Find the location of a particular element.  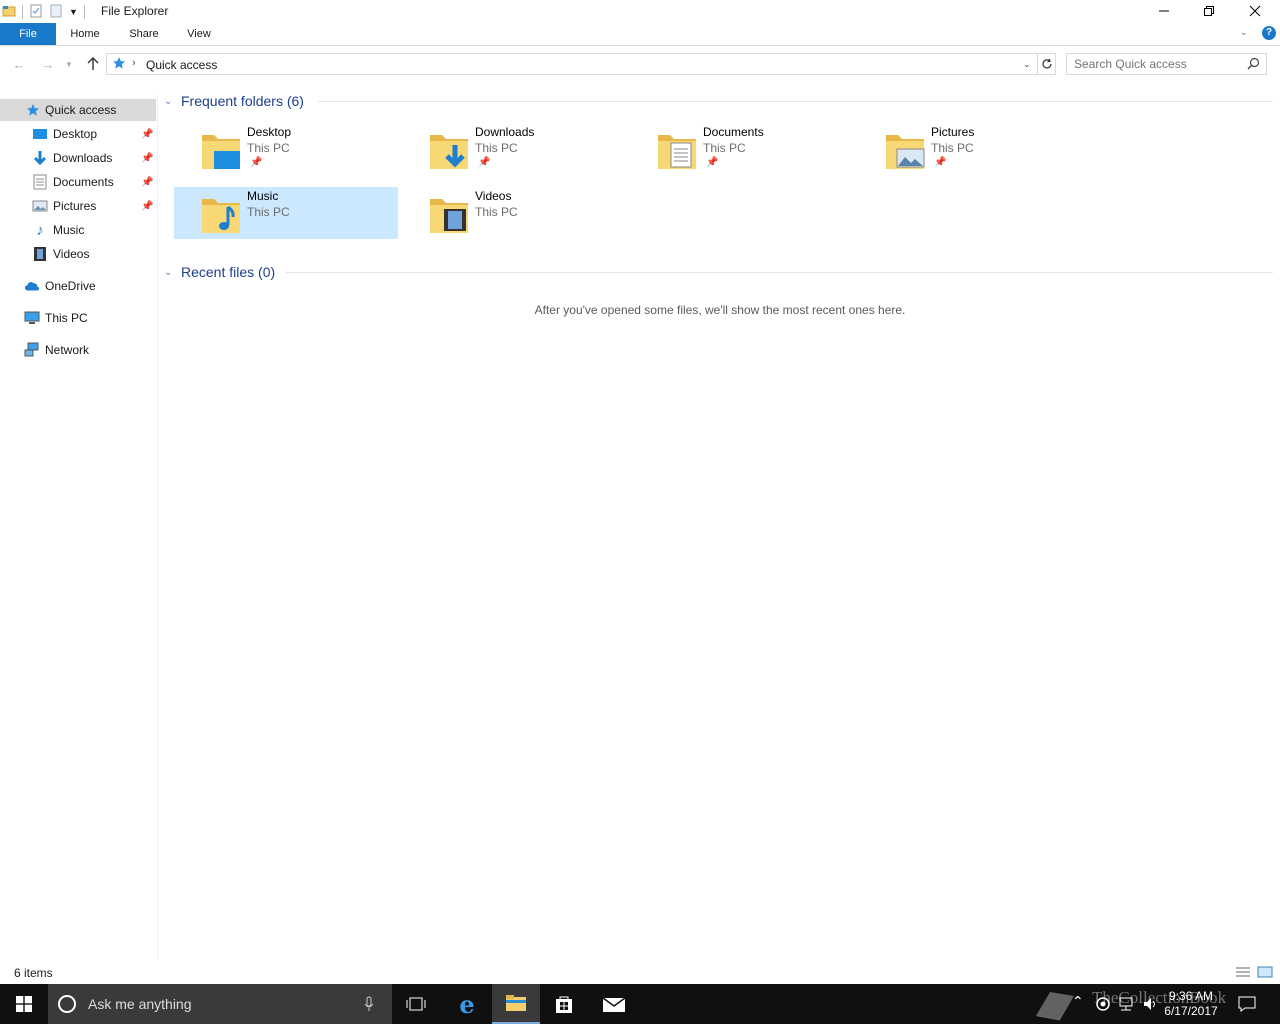

network-status-icon is located at coordinates (1127, 1004).